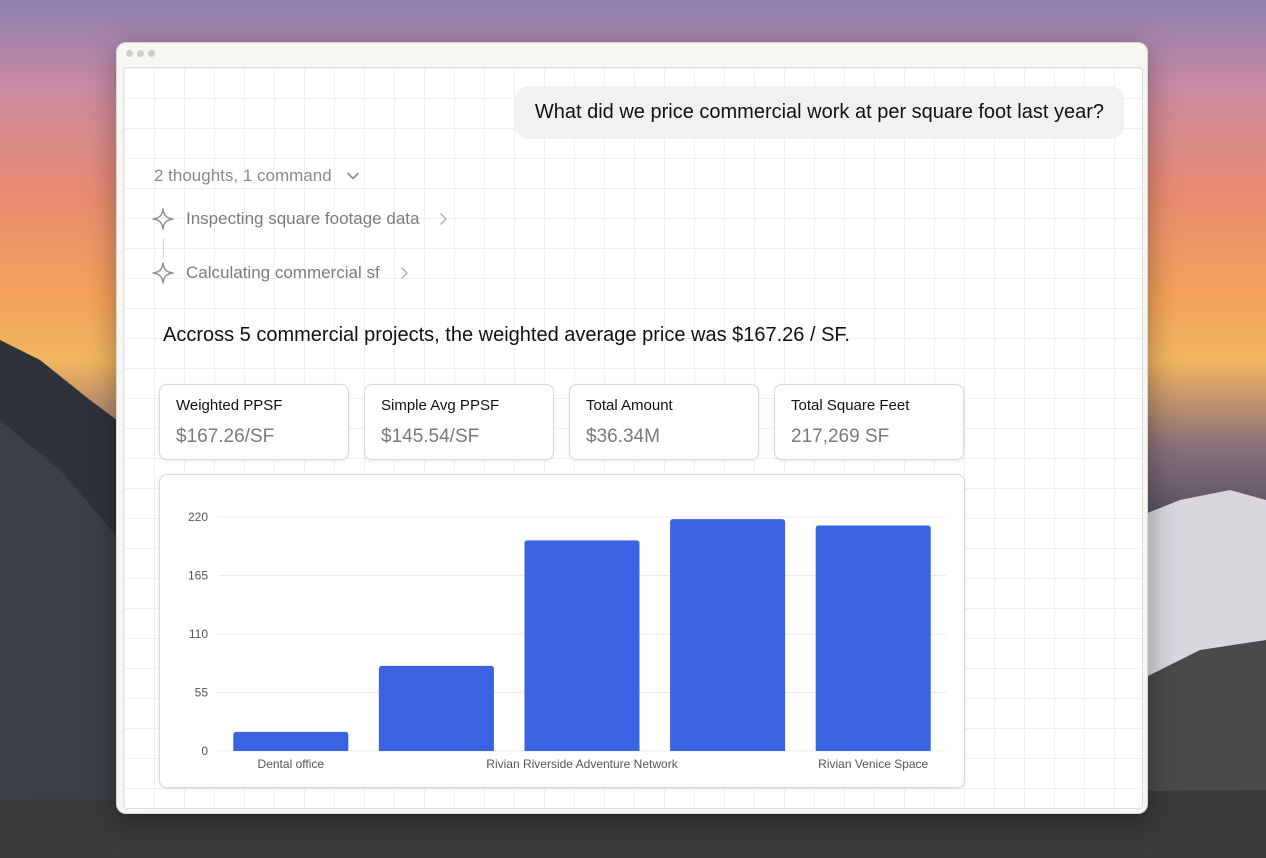  I want to click on thought-step-2: Calculating commercial sf, so click(281, 273).